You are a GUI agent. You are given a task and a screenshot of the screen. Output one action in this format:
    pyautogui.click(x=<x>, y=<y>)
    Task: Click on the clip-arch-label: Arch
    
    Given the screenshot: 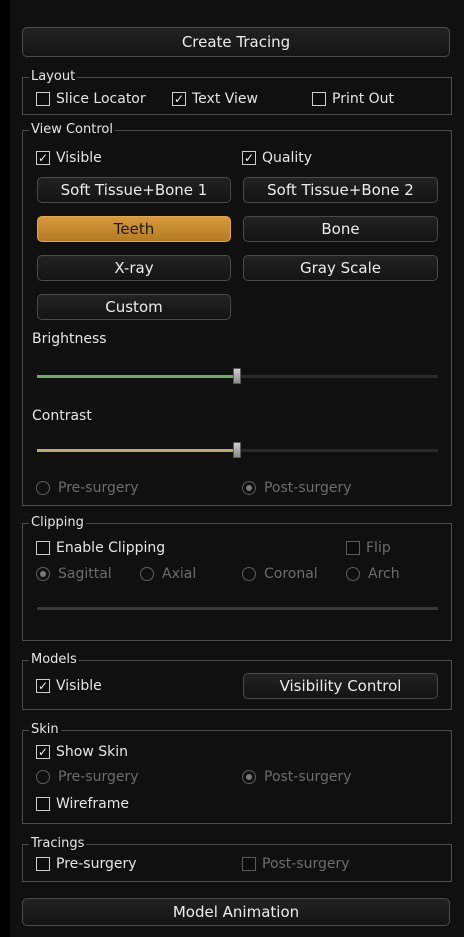 What is the action you would take?
    pyautogui.click(x=384, y=574)
    